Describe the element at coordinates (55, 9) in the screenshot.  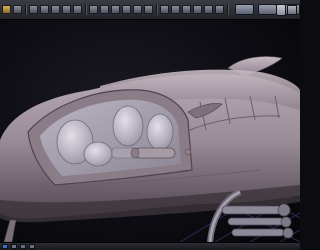
I see `brush-tool-icon` at that location.